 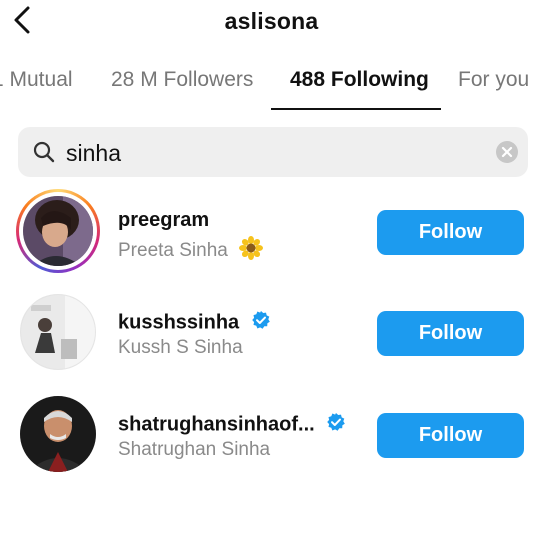 What do you see at coordinates (36, 80) in the screenshot?
I see `tab-mutual: 1 Mutual` at bounding box center [36, 80].